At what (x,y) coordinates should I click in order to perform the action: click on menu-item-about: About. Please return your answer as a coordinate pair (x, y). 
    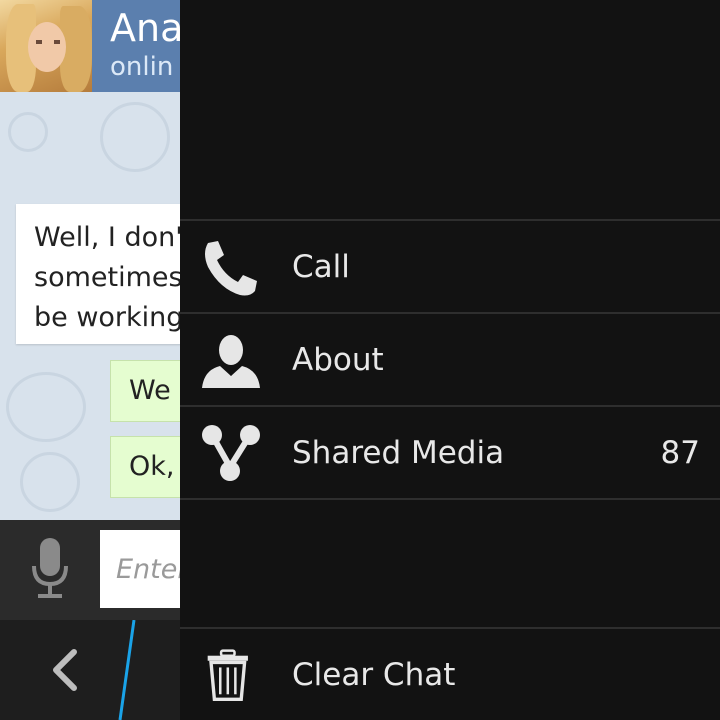
    Looking at the image, I should click on (450, 360).